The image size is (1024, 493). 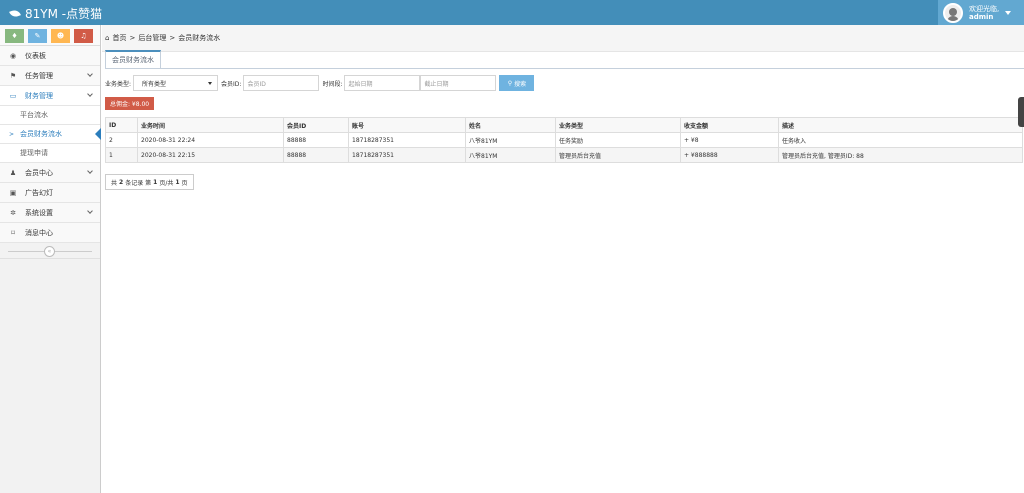 I want to click on settings-panel-handle, so click(x=1021, y=112).